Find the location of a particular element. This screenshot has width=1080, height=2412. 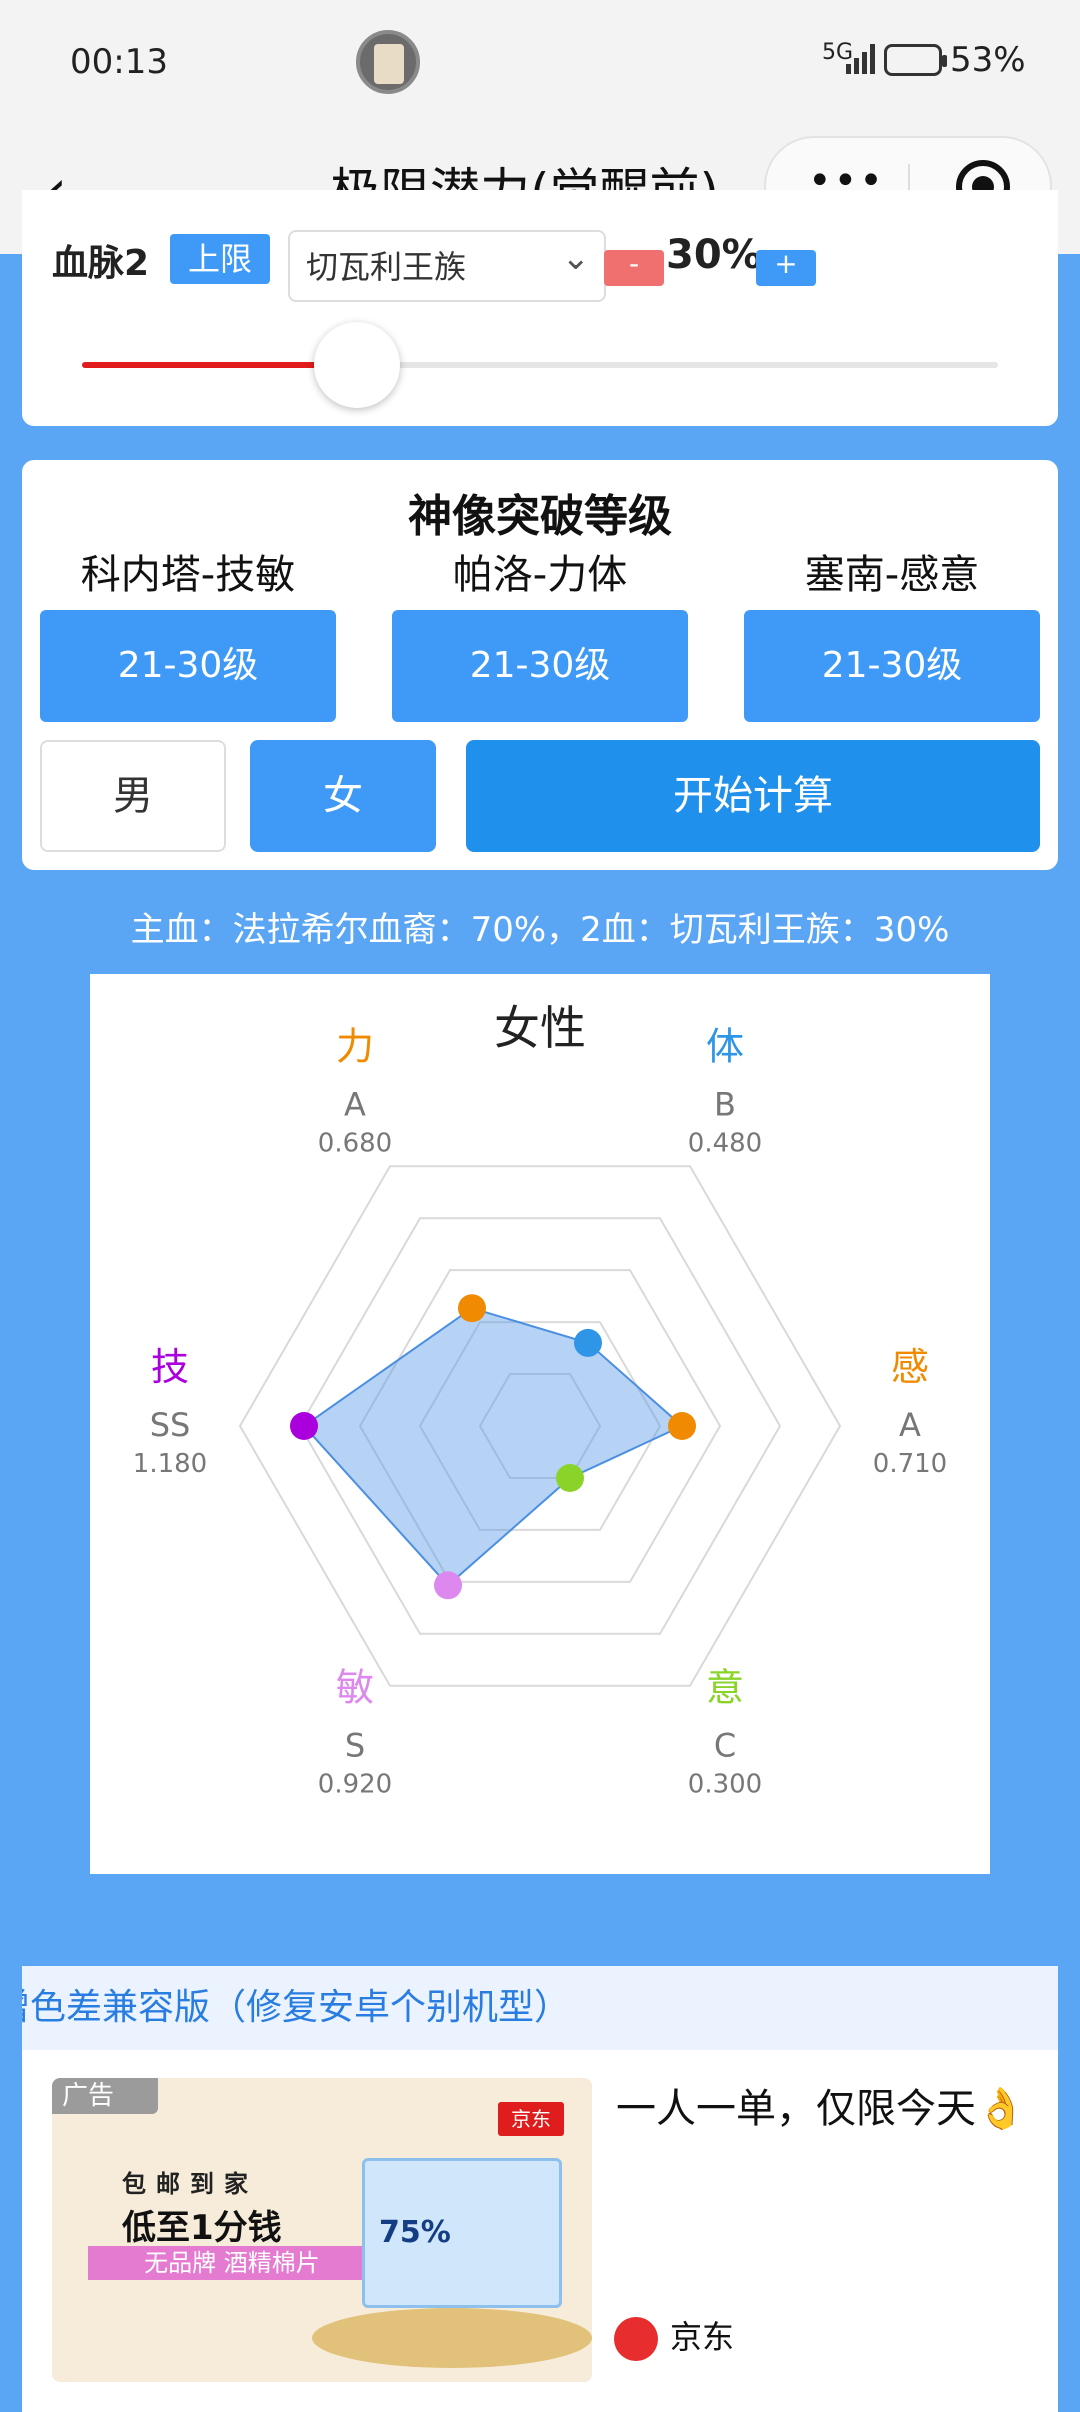

bloodline2-card: 血脉2 上限 切瓦利王族 ⌄ - 30% + is located at coordinates (540, 308).